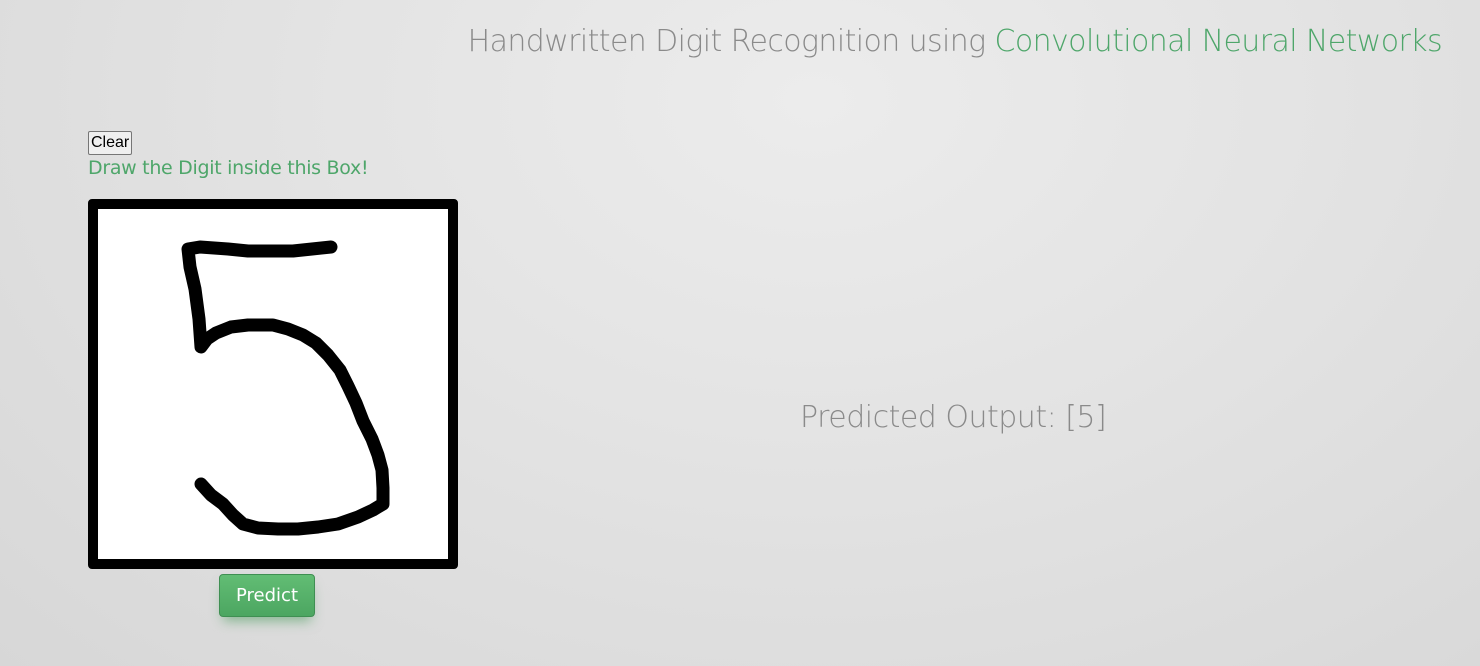 This screenshot has width=1480, height=666. I want to click on drawing-canvas, so click(273, 384).